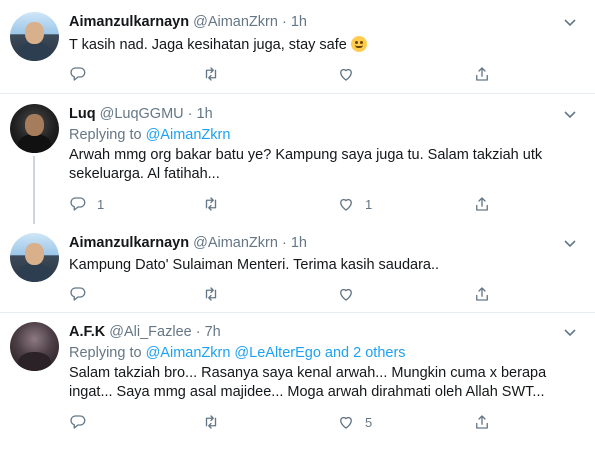  Describe the element at coordinates (213, 332) in the screenshot. I see `timestamp: 7h` at that location.